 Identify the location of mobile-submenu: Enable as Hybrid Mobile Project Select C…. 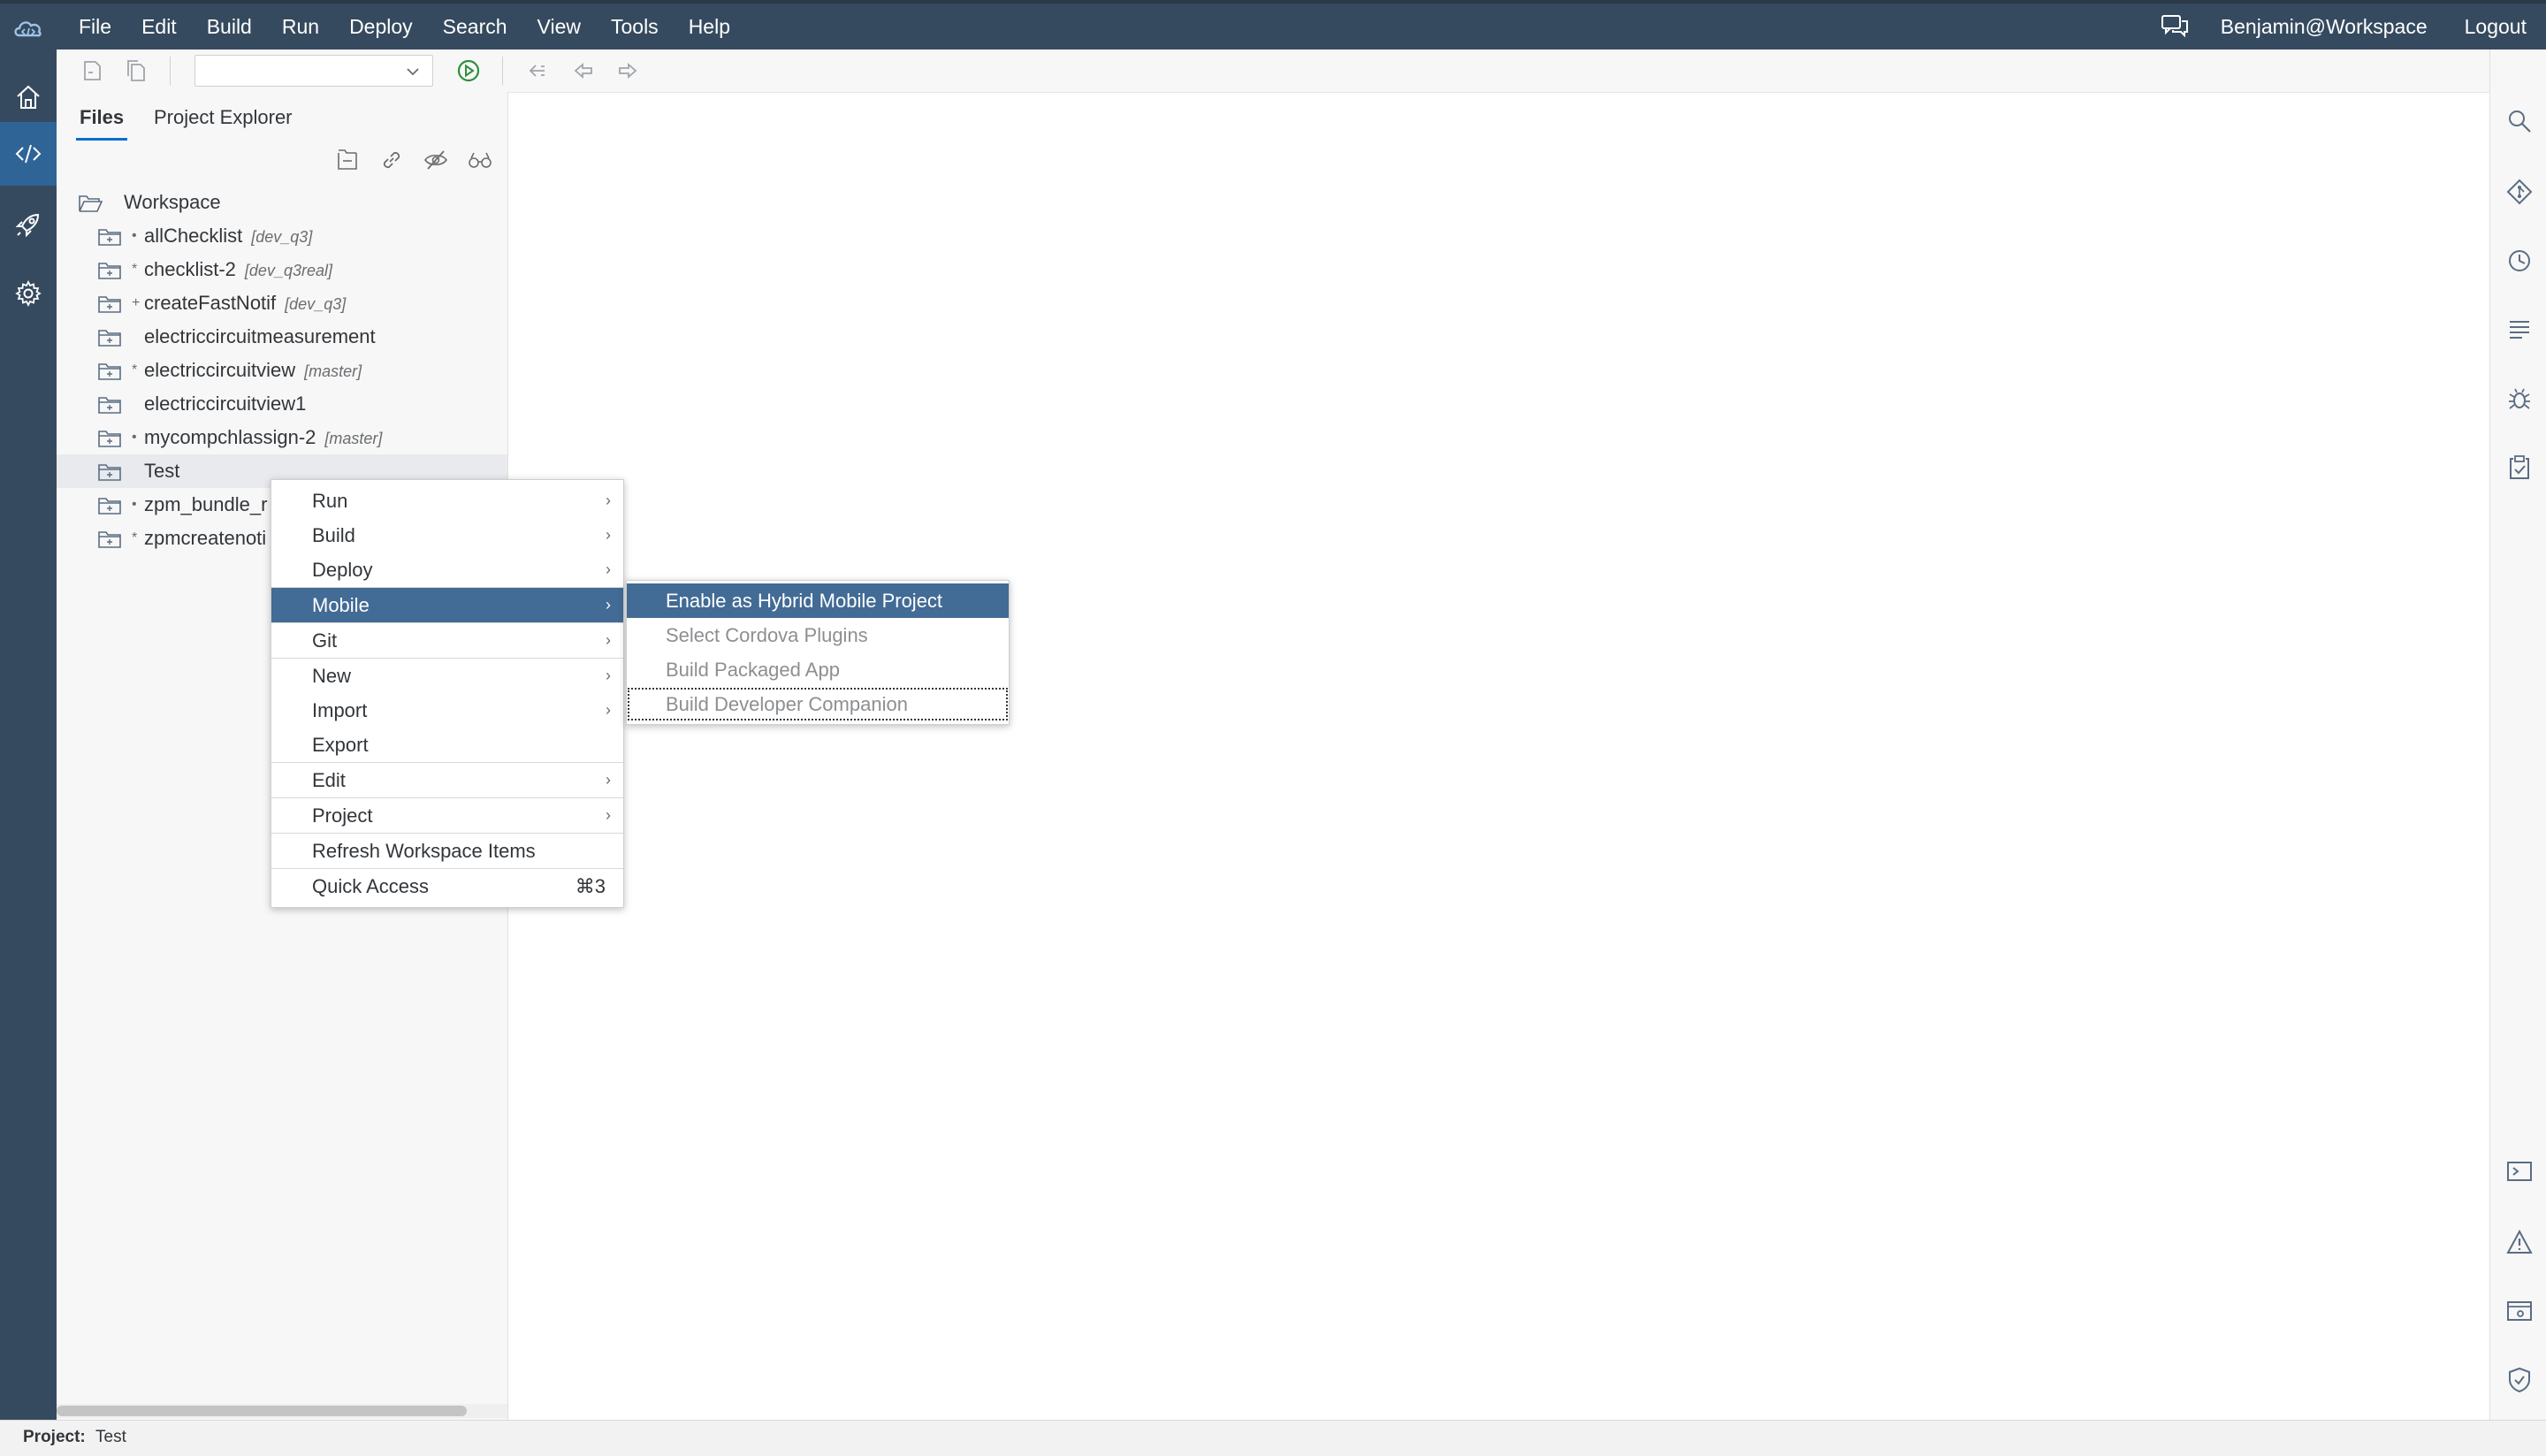
(818, 652).